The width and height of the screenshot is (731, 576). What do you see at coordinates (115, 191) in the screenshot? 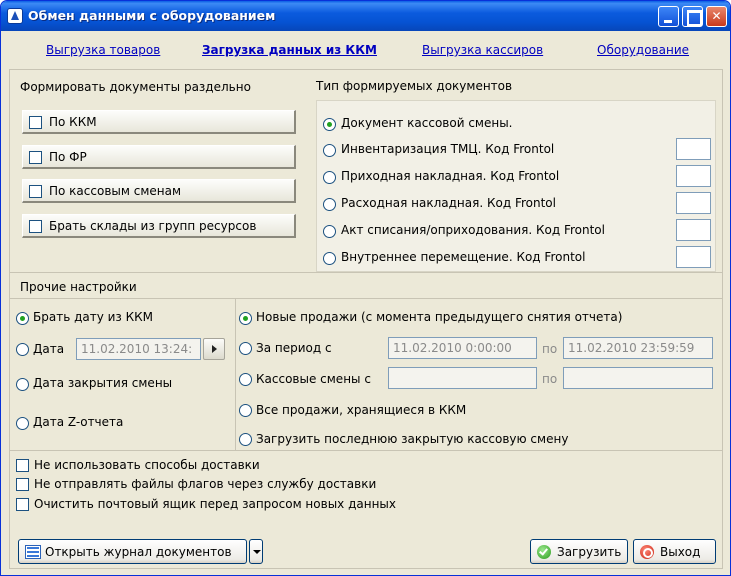
I see `check-by-shifts-label: По кассовым сменам` at bounding box center [115, 191].